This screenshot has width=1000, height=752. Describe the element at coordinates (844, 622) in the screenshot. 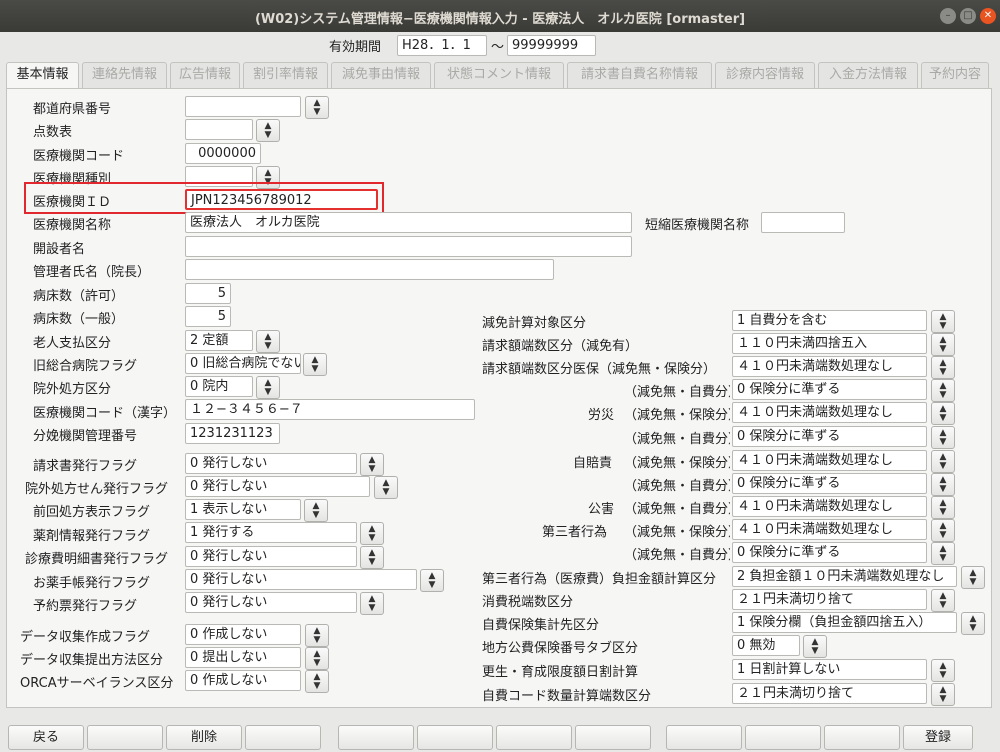

I see `jihi-ins-input: 1 保険分欄（負担金額四捨五入）` at that location.